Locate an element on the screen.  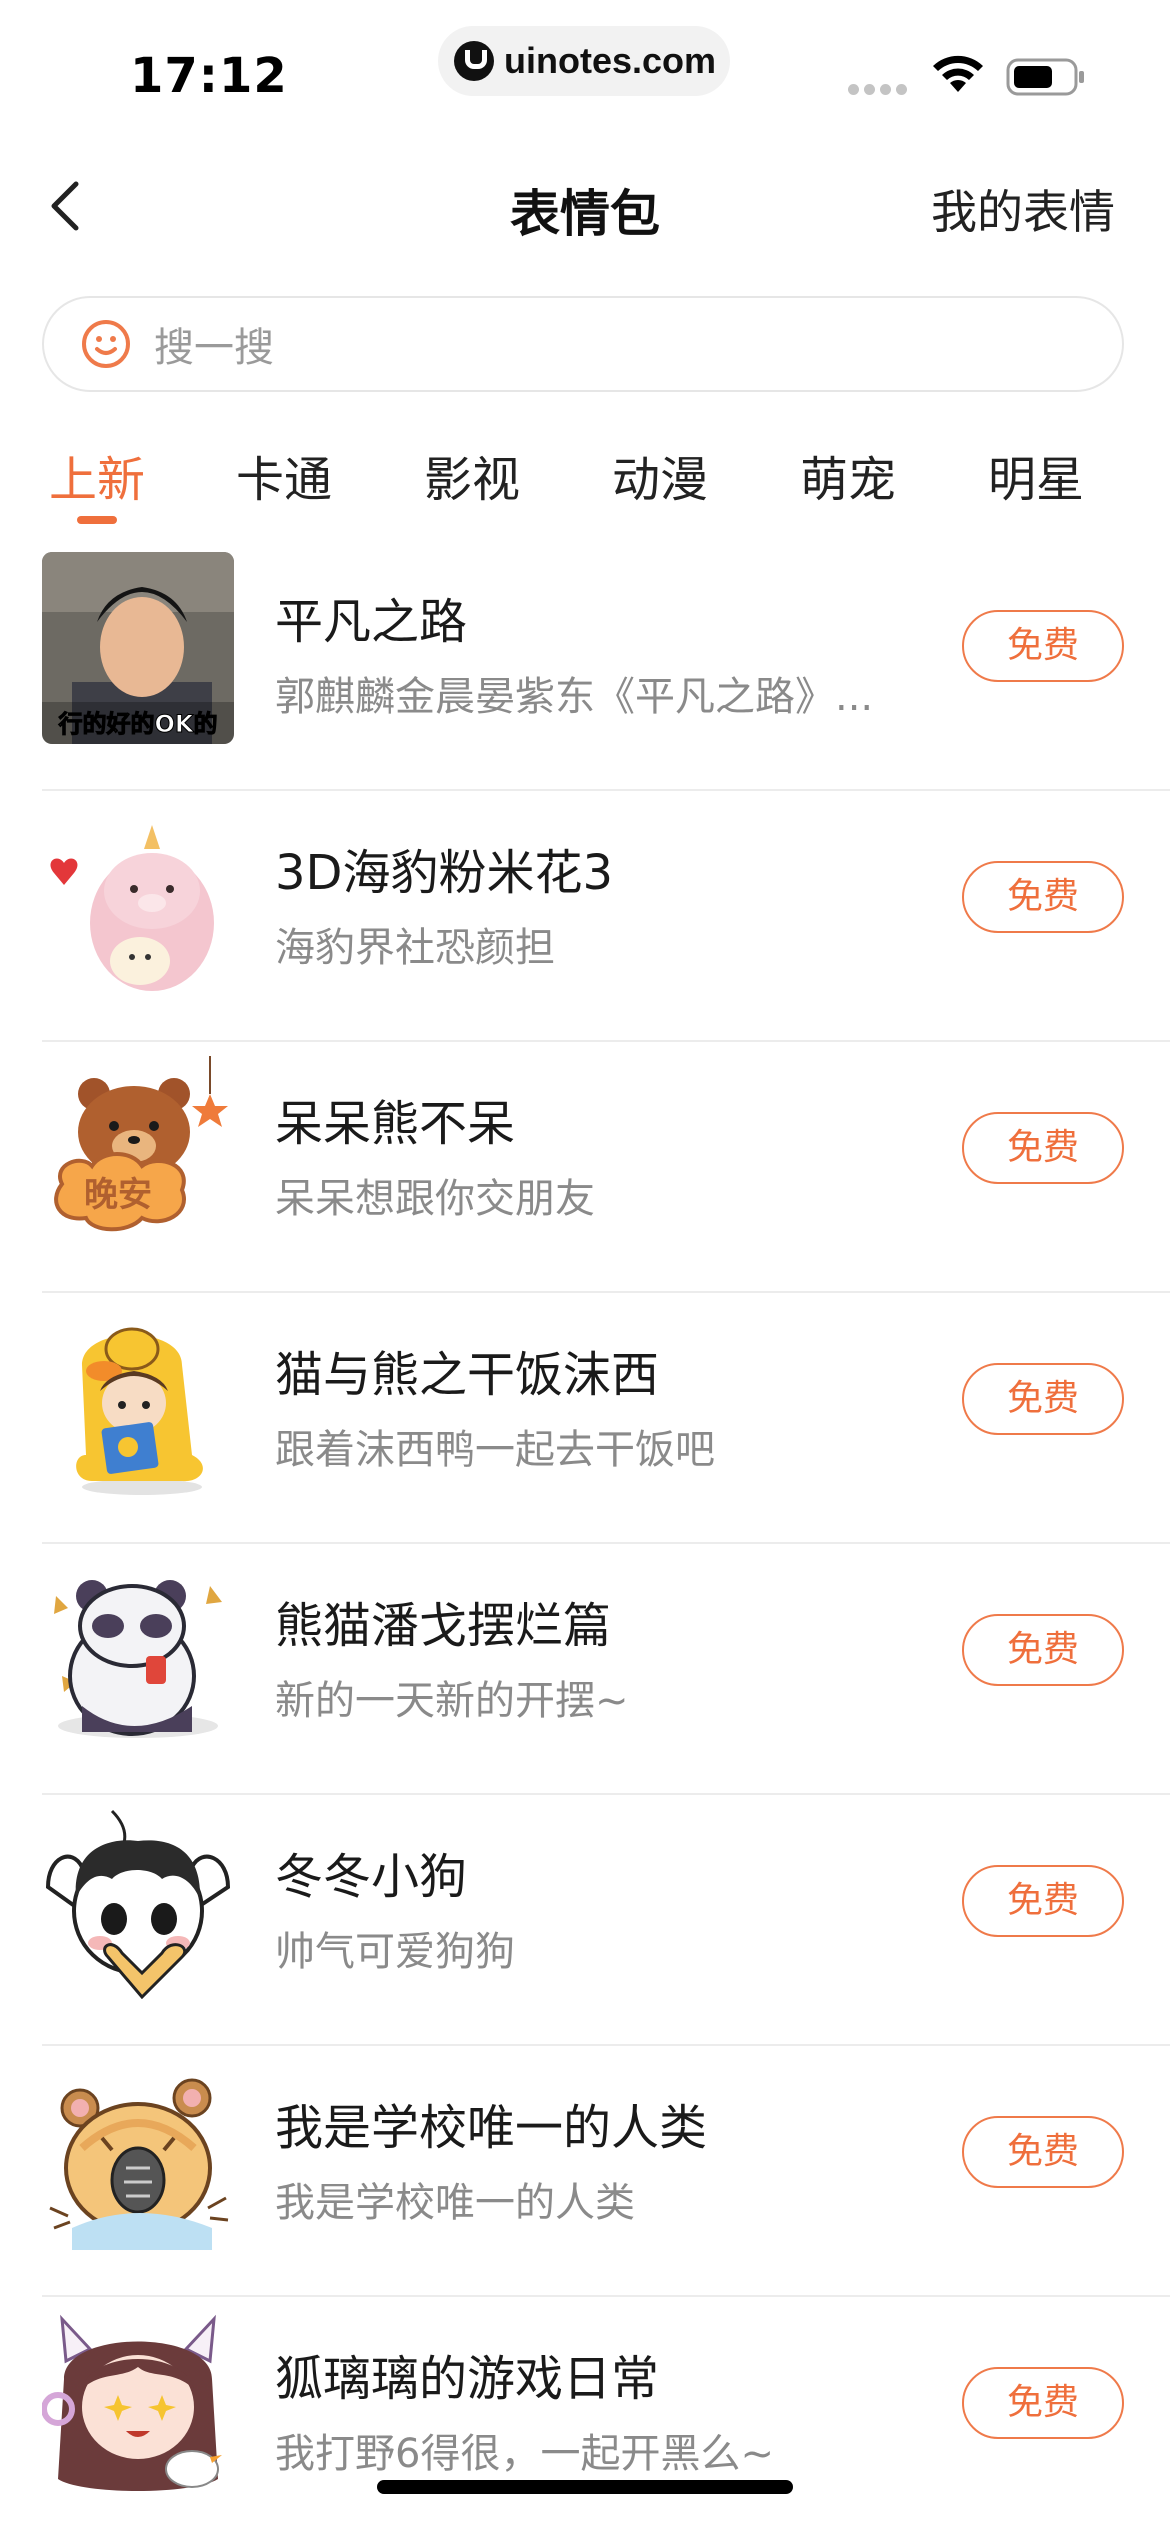
my-stickers-link: 我的表情 is located at coordinates (1023, 209).